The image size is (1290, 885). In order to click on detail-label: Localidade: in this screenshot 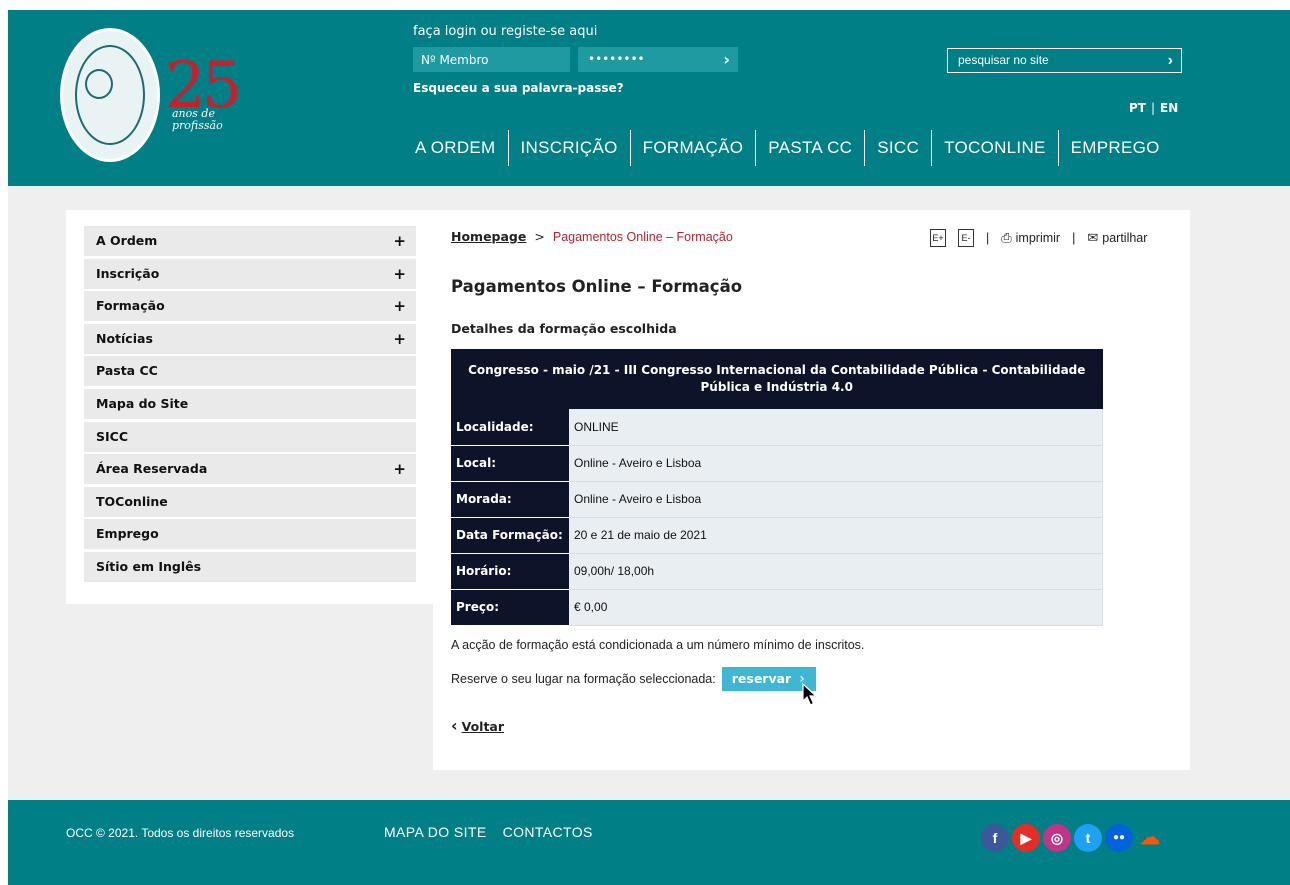, I will do `click(510, 427)`.